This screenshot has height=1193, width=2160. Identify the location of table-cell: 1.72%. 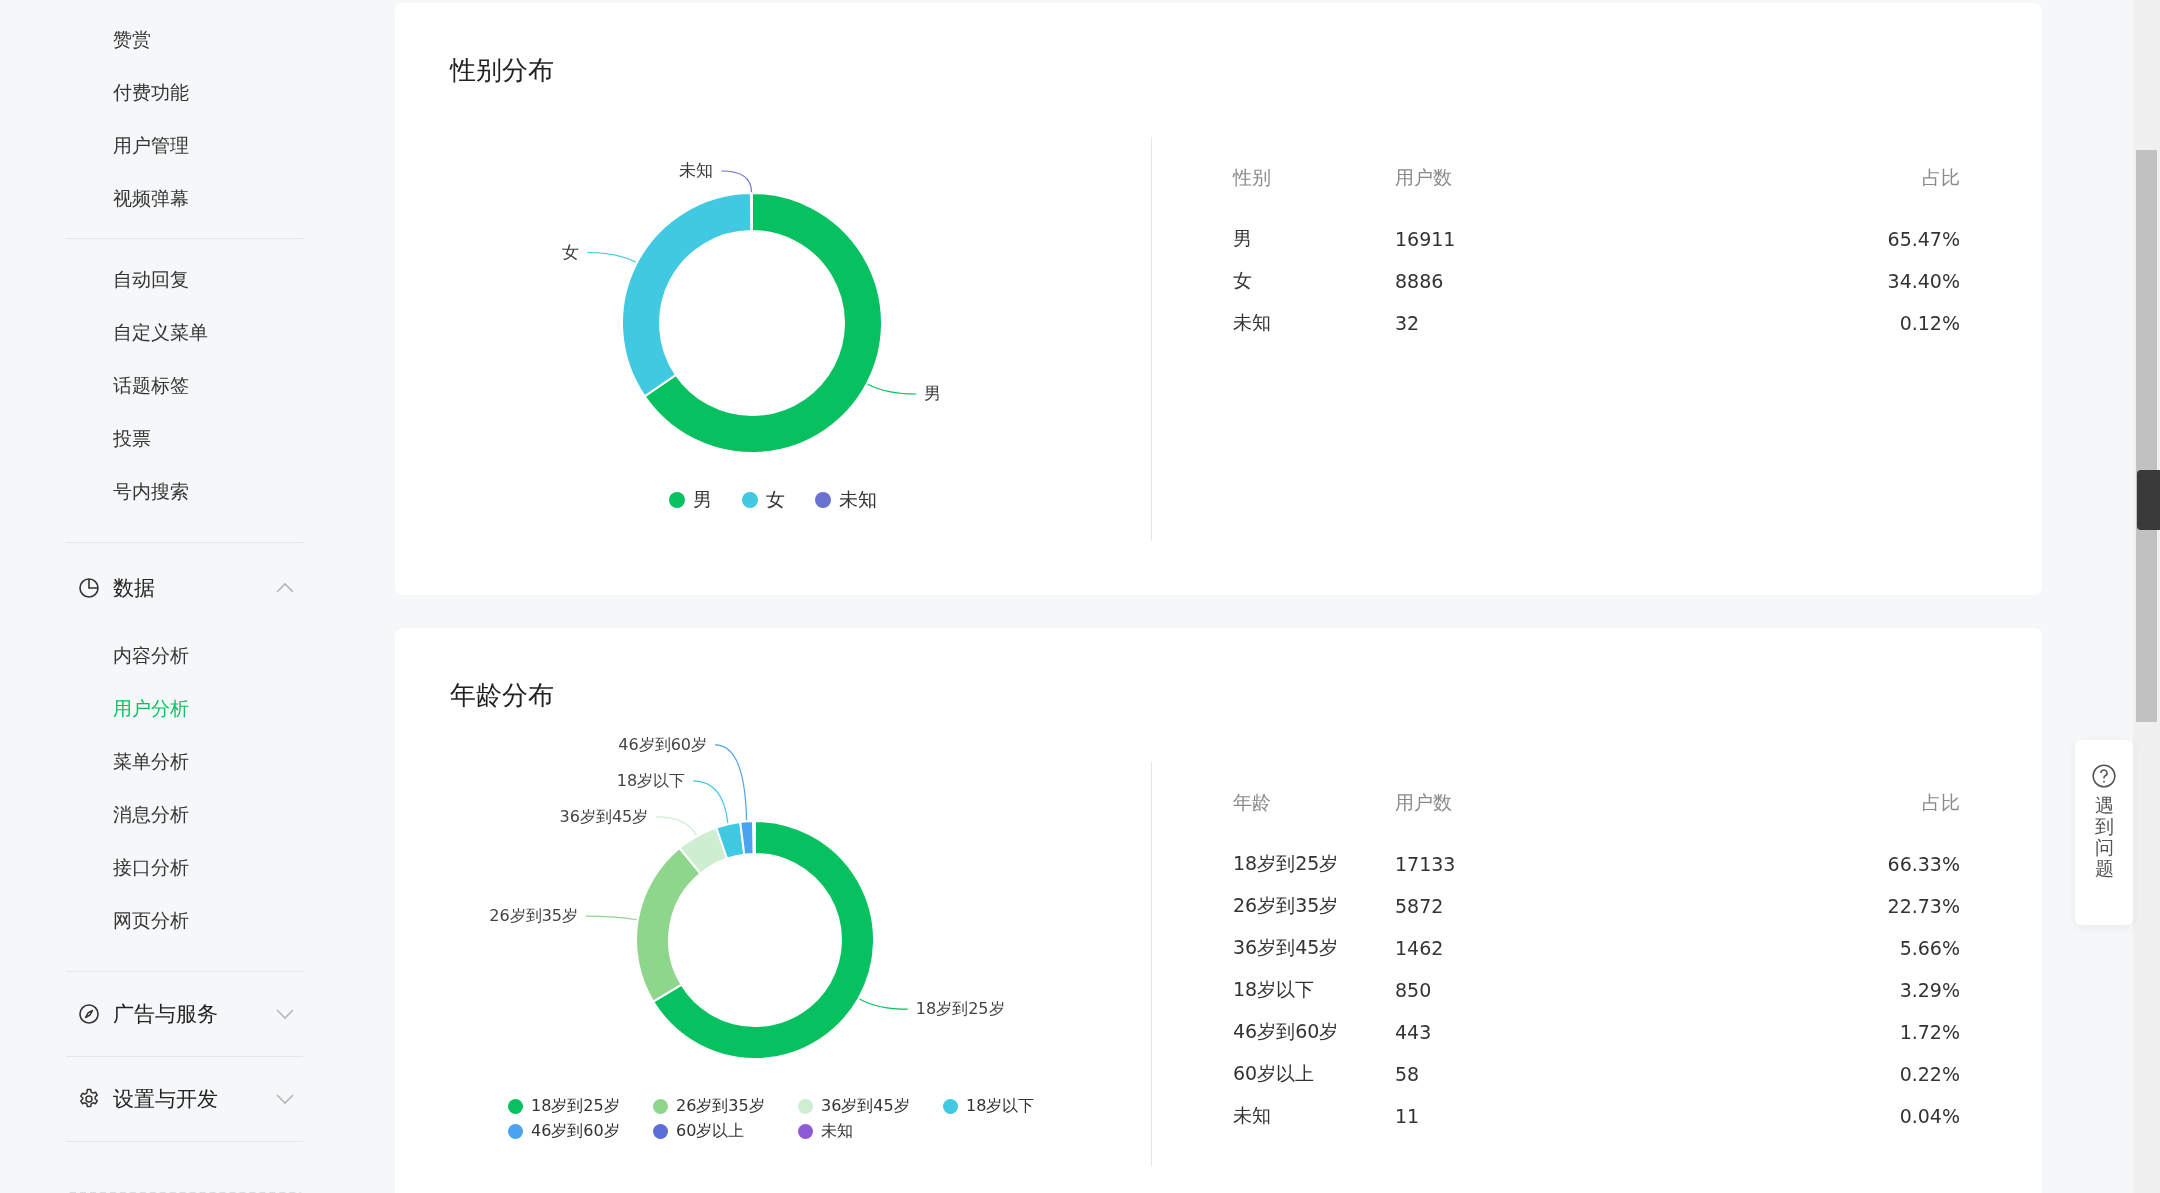
(1929, 1032).